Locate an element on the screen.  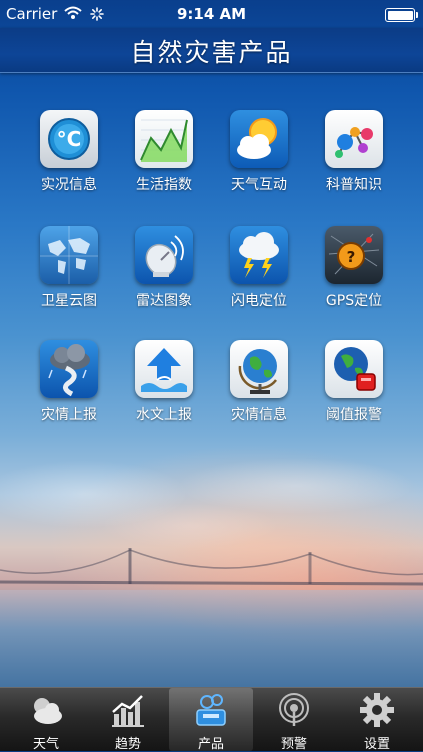
tab-label: 天气 is located at coordinates (45, 744).